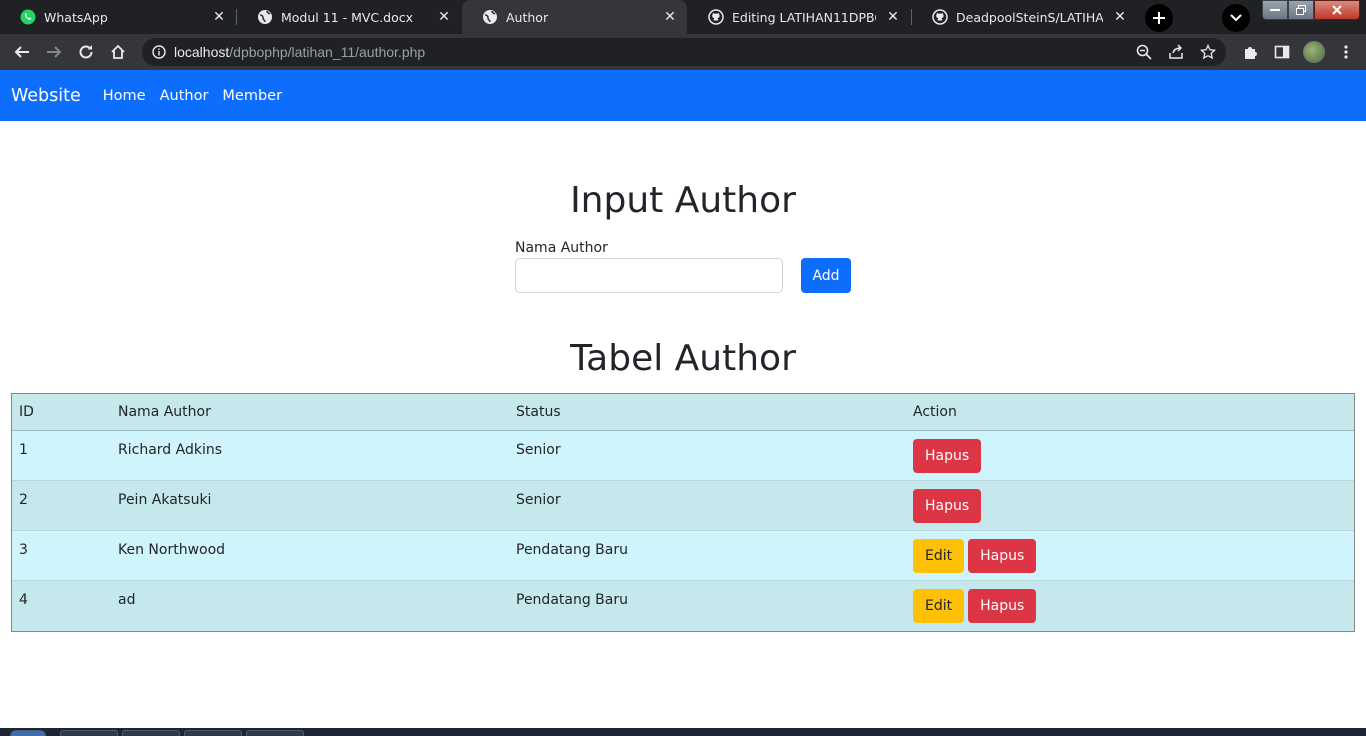 The width and height of the screenshot is (1366, 736). I want to click on side-panel-icon, so click(1282, 52).